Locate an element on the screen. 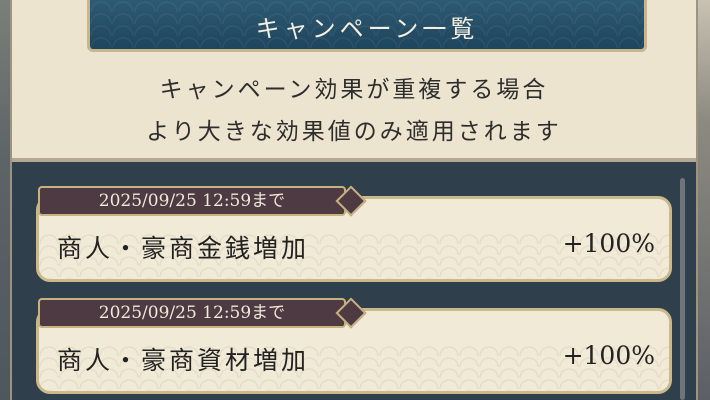 Image resolution: width=710 pixels, height=400 pixels. campaign-name: 商人・豪商資材増加 is located at coordinates (183, 360).